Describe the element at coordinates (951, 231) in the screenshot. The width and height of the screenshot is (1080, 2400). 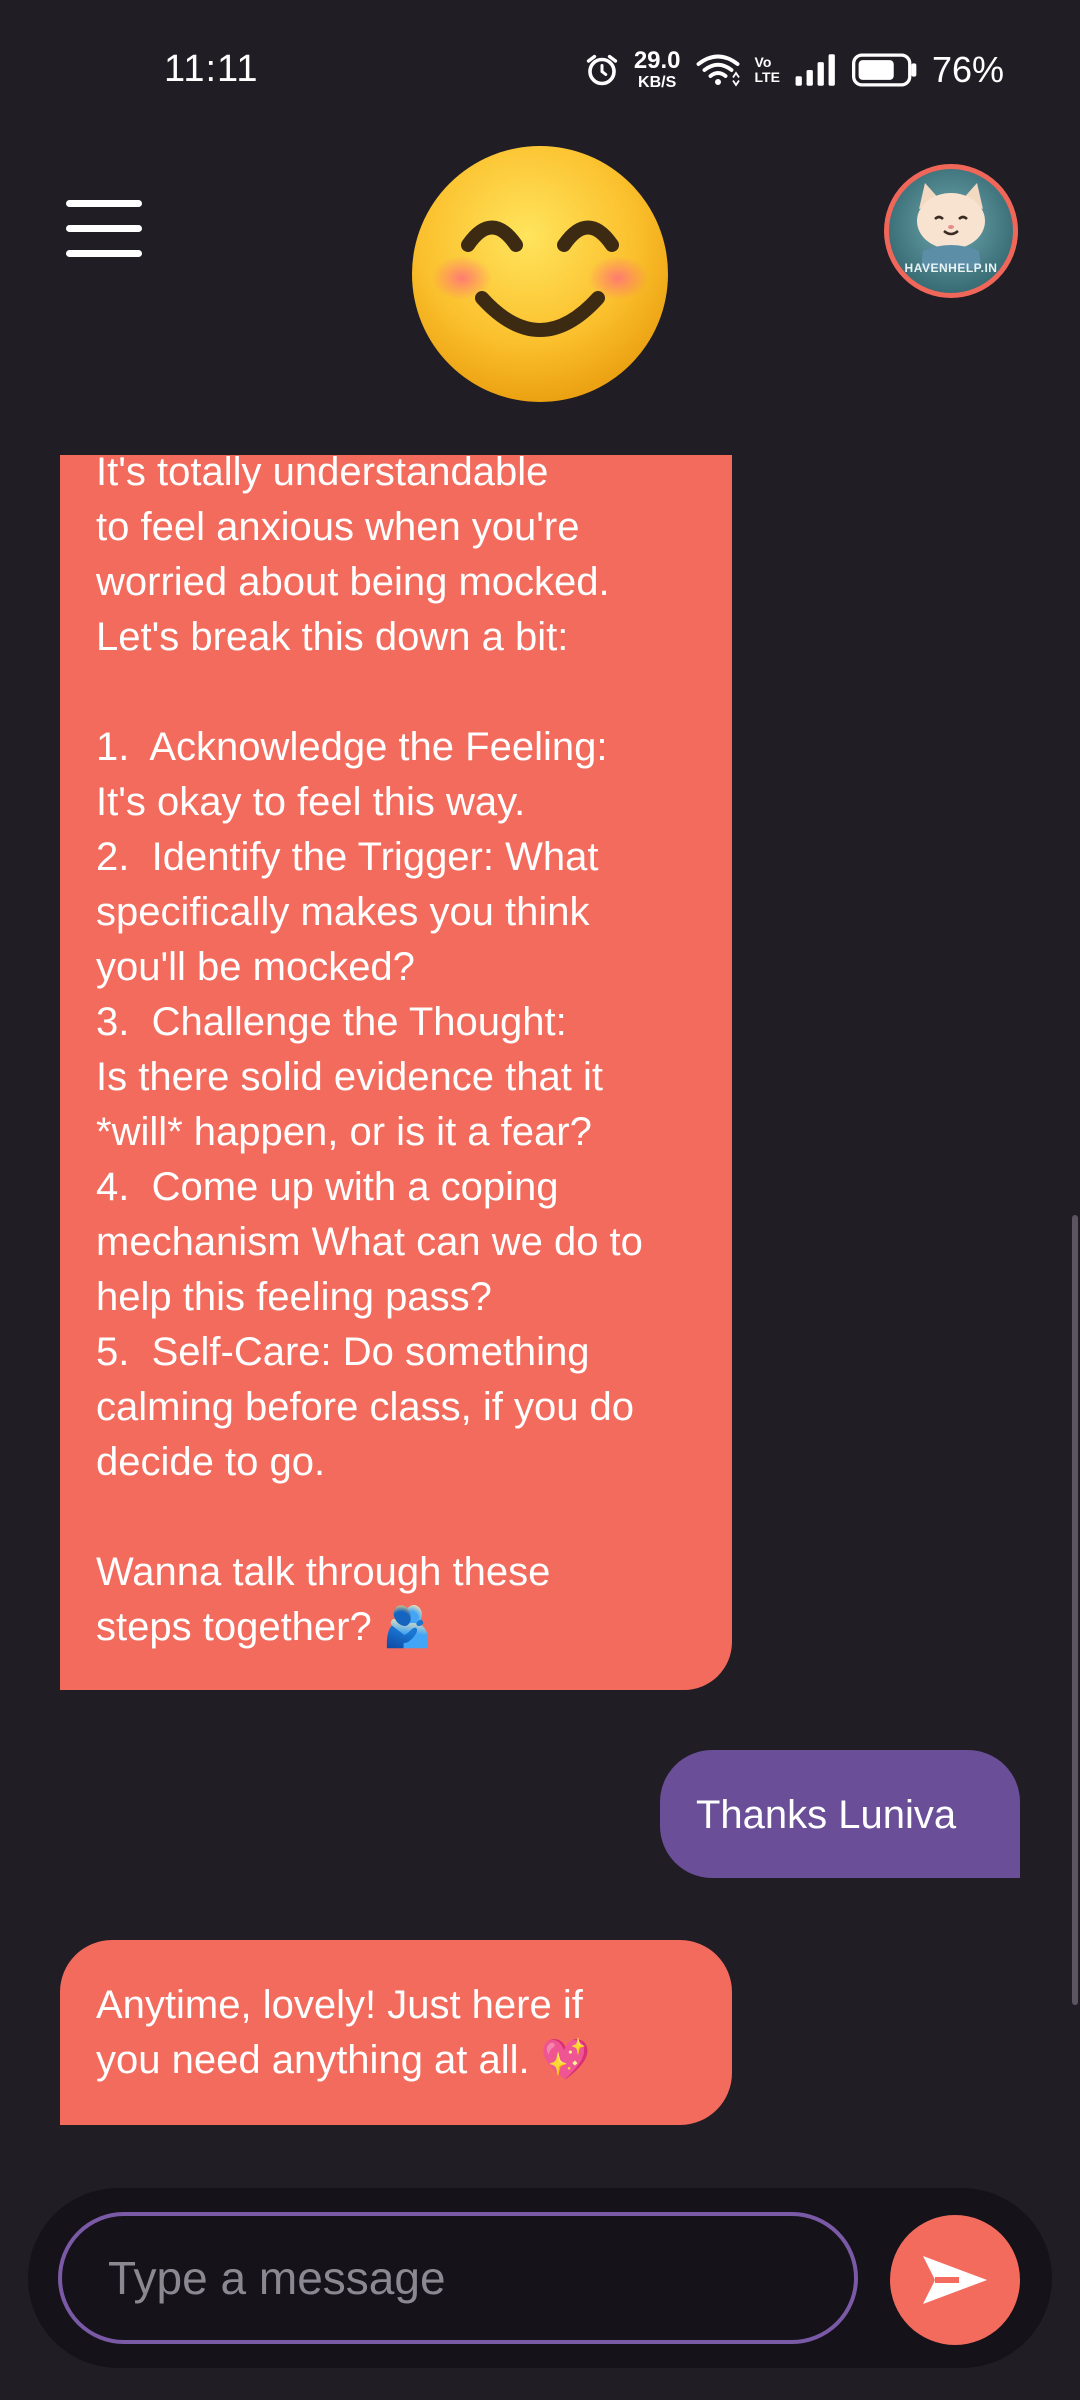
I see `avatar: HAVENHELP.IN` at that location.